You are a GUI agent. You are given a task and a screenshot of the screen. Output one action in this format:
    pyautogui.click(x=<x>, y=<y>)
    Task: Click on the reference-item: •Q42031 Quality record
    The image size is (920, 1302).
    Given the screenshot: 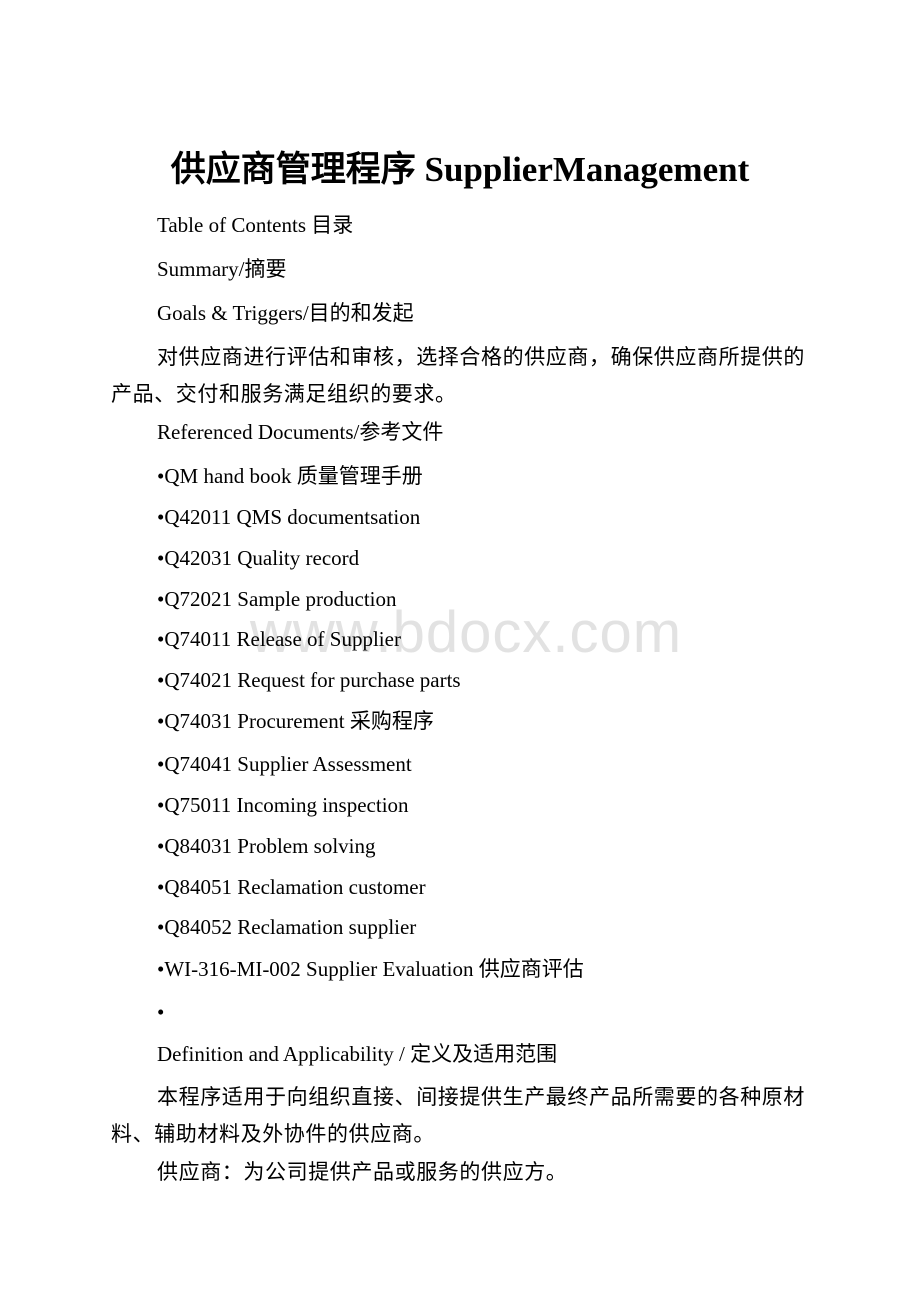 What is the action you would take?
    pyautogui.click(x=258, y=558)
    